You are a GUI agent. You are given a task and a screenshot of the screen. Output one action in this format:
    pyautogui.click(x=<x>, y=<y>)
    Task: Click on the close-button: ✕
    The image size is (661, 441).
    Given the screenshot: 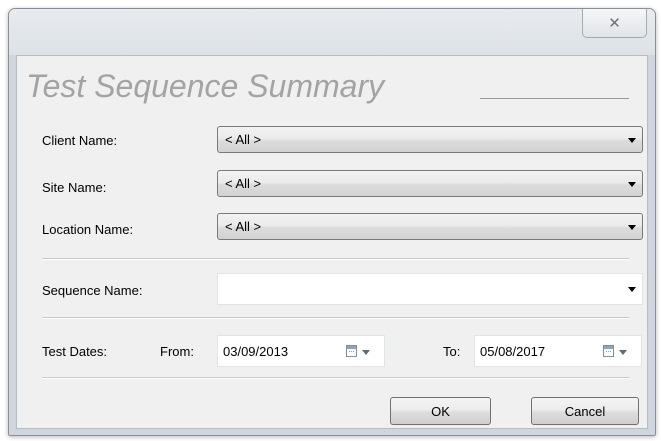 What is the action you would take?
    pyautogui.click(x=614, y=23)
    